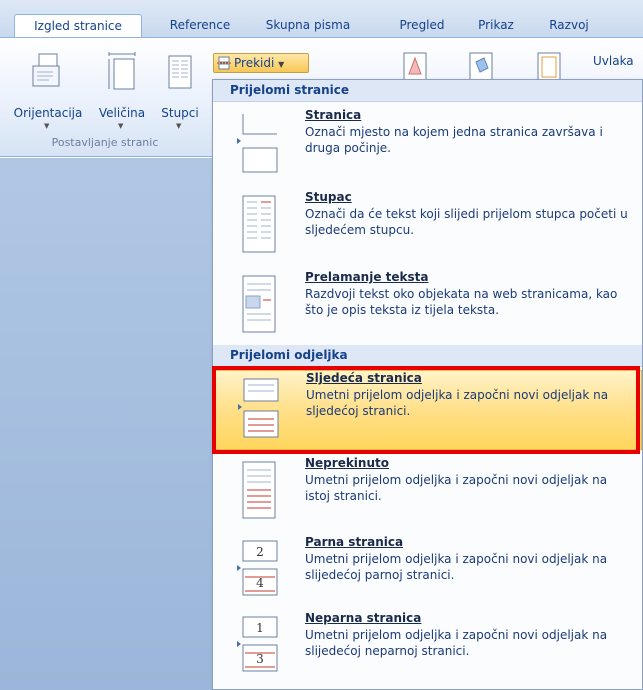  I want to click on breaks-label: Prekidi, so click(254, 63).